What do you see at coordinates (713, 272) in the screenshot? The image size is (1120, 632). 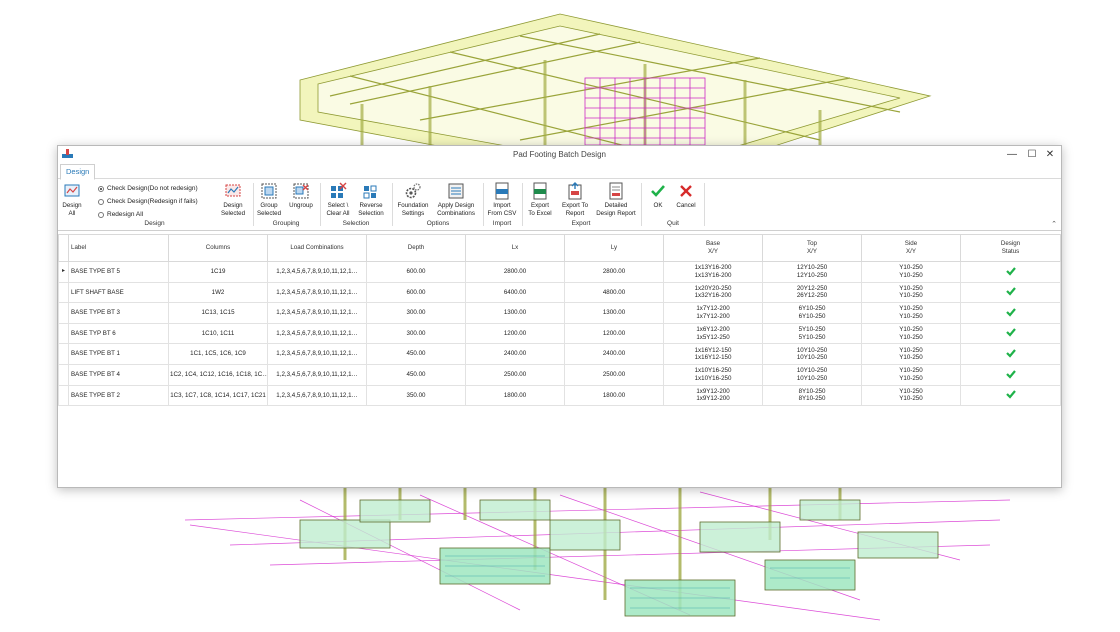 I see `cell-base: 1x13Y16-200 1x13Y16-200` at bounding box center [713, 272].